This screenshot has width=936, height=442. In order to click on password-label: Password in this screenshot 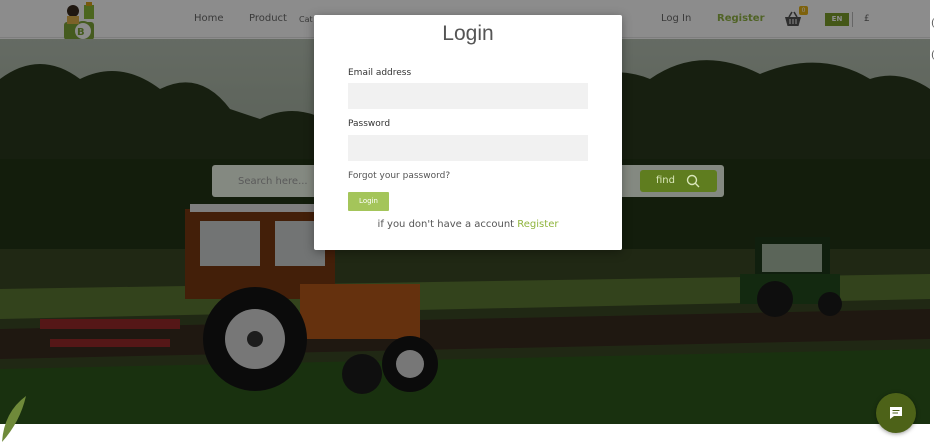, I will do `click(369, 124)`.